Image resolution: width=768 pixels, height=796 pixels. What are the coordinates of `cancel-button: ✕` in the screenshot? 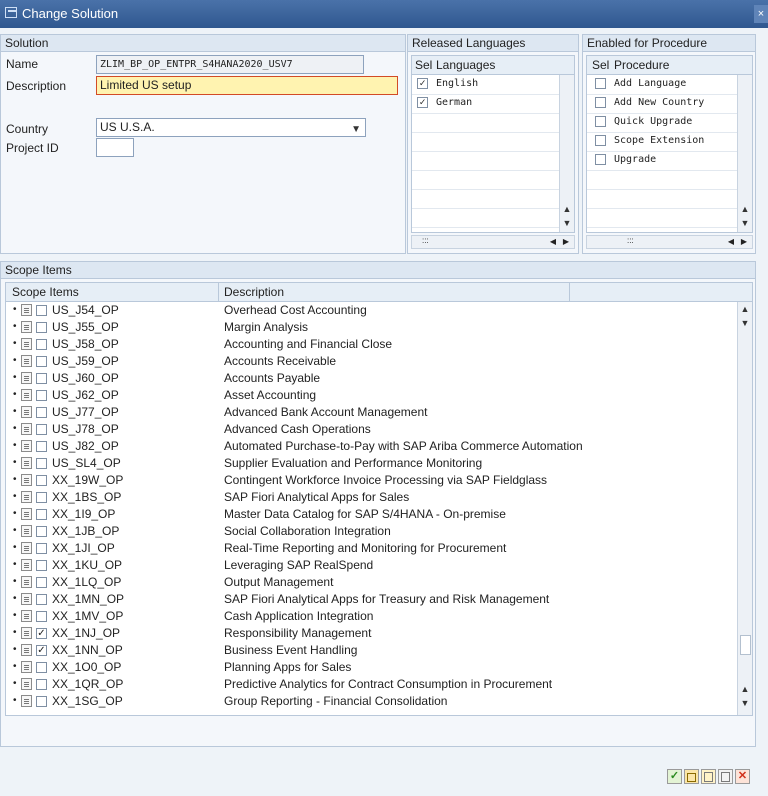 It's located at (742, 776).